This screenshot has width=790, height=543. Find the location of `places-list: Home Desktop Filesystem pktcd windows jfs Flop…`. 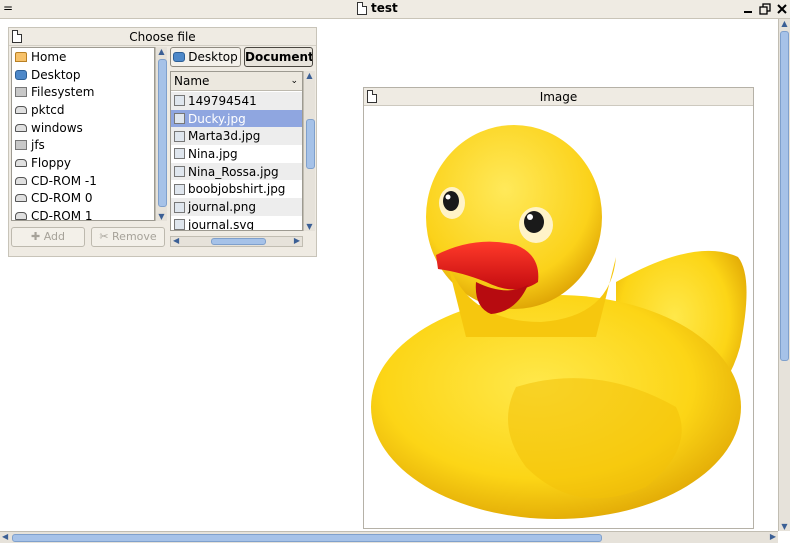

places-list: Home Desktop Filesystem pktcd windows jfs Flop… is located at coordinates (83, 134).